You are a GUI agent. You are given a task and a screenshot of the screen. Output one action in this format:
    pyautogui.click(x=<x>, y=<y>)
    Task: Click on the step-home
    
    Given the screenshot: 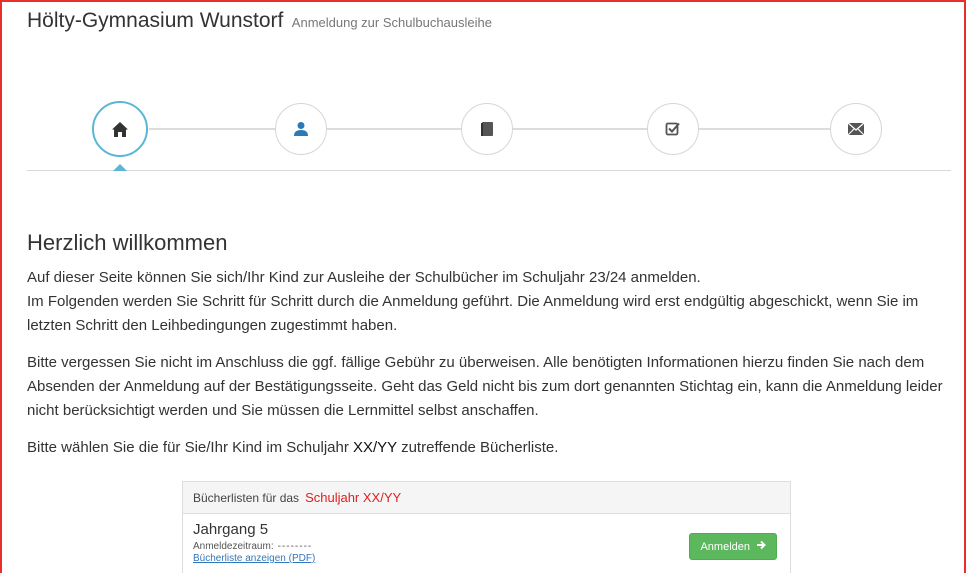 What is the action you would take?
    pyautogui.click(x=120, y=129)
    